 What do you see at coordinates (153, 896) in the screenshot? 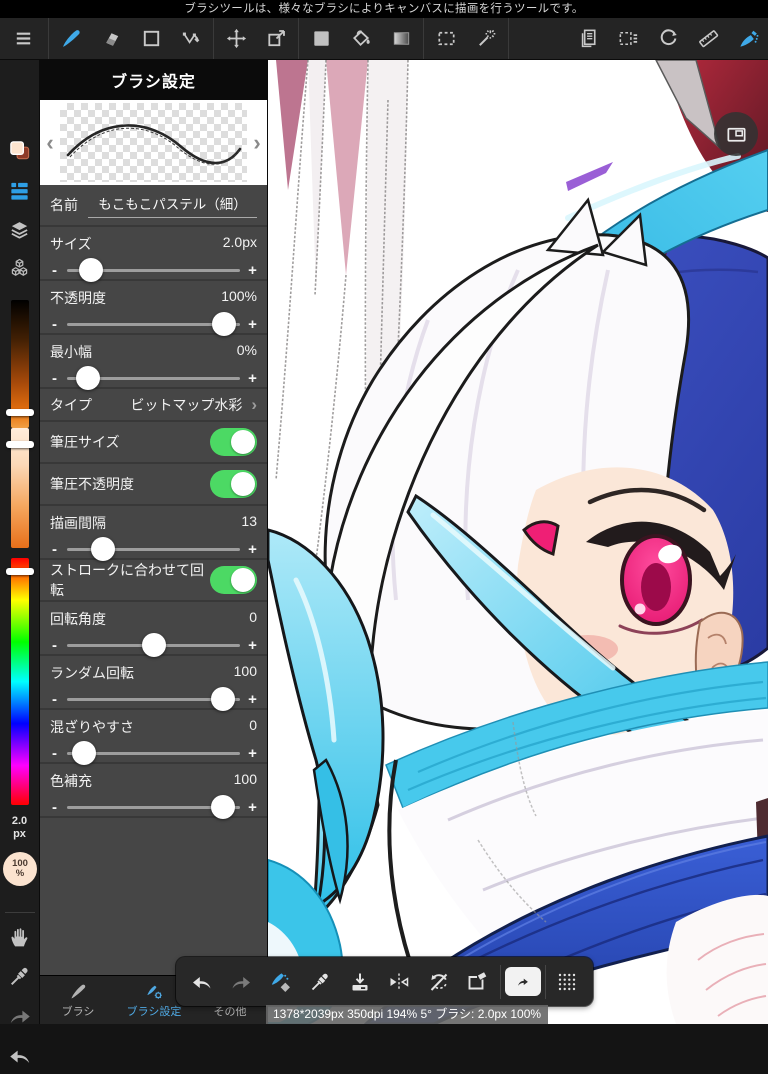
I see `panel-empty-area` at bounding box center [153, 896].